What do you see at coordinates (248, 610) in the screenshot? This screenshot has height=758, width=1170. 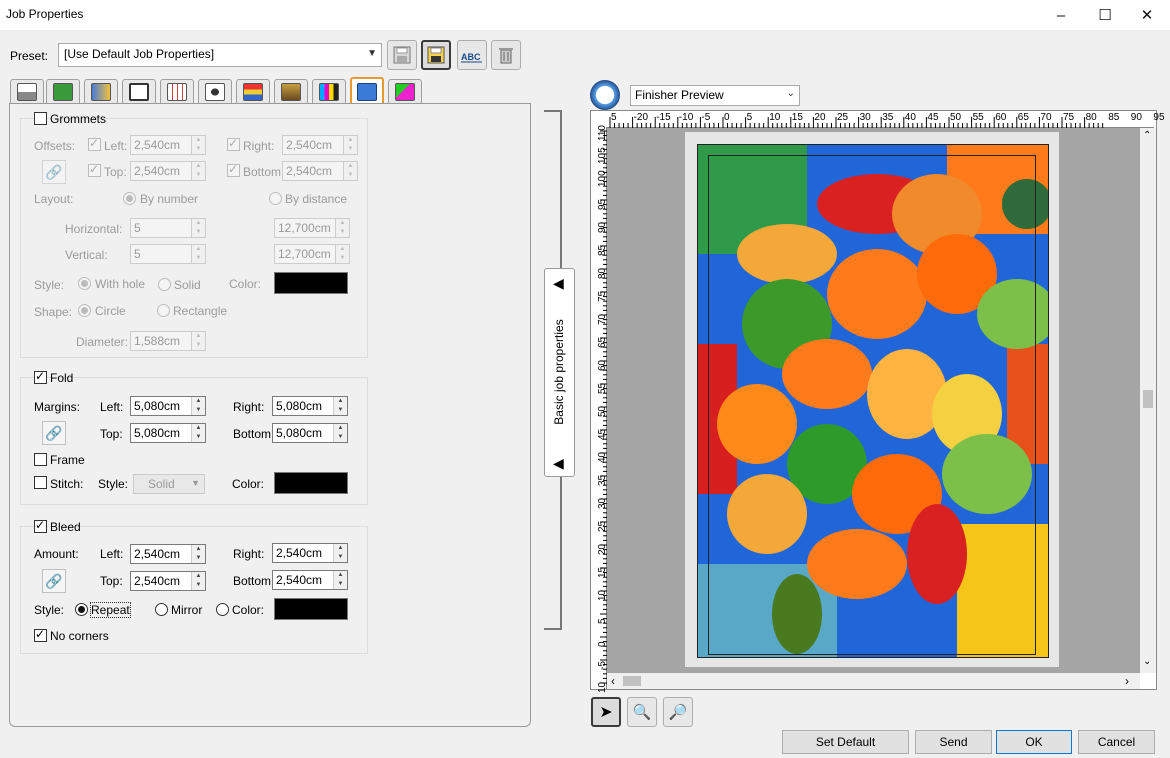 I see `color-option-label: Color:` at bounding box center [248, 610].